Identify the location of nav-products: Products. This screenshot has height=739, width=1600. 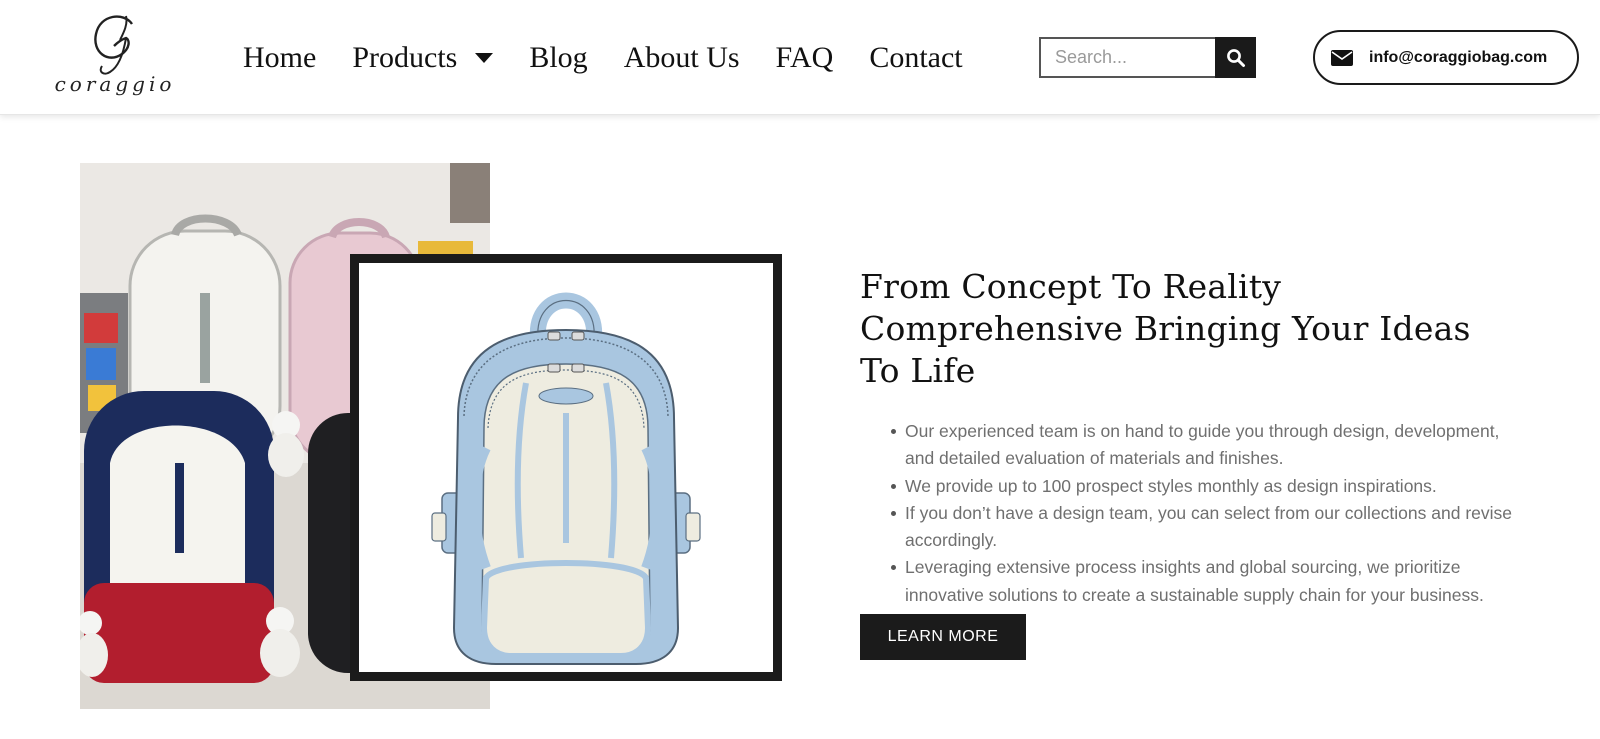
(423, 58).